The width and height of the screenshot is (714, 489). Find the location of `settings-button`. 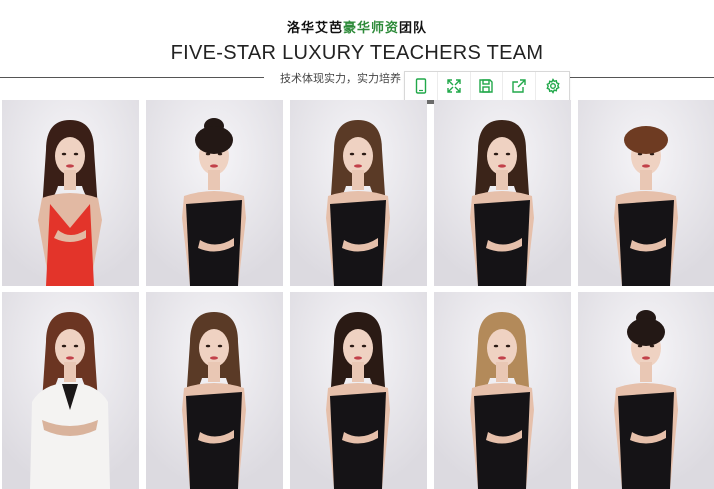

settings-button is located at coordinates (552, 86).